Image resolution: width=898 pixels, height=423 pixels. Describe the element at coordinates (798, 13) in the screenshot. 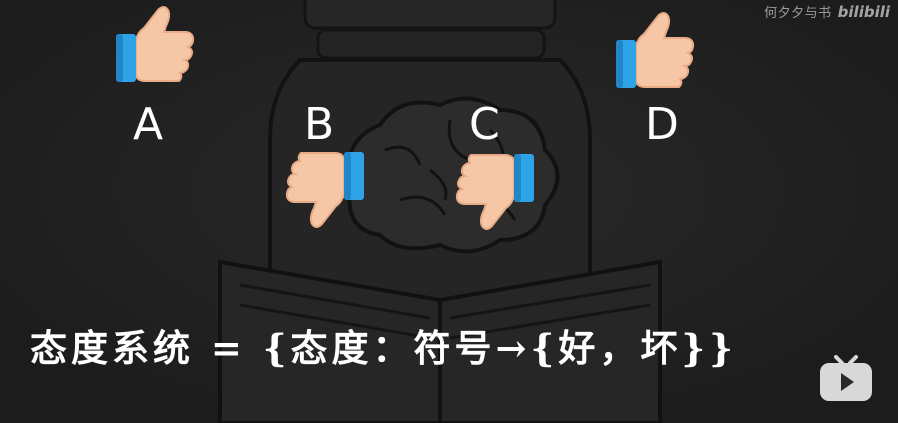

I see `watermark-author: 何夕夕与书` at that location.